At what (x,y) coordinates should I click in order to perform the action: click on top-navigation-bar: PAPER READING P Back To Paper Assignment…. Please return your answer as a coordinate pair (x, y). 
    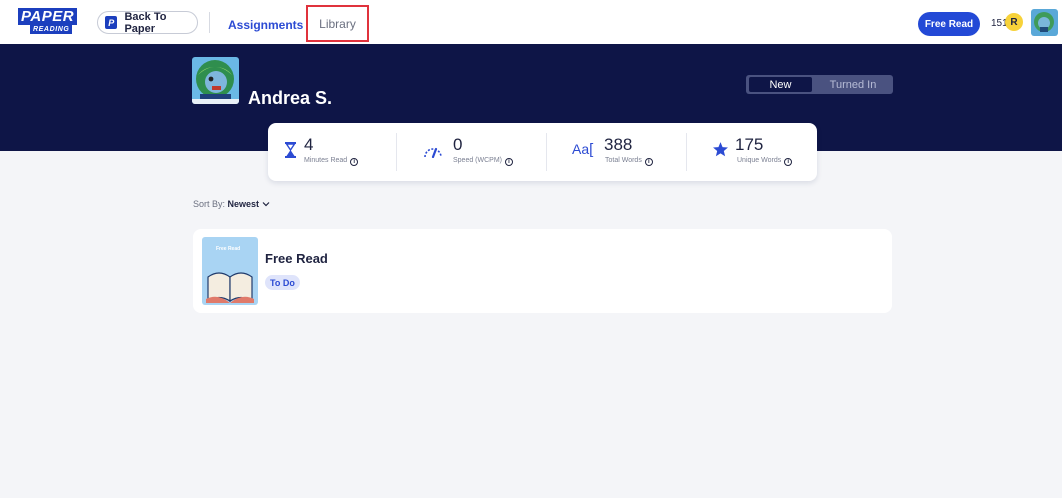
    Looking at the image, I should click on (531, 22).